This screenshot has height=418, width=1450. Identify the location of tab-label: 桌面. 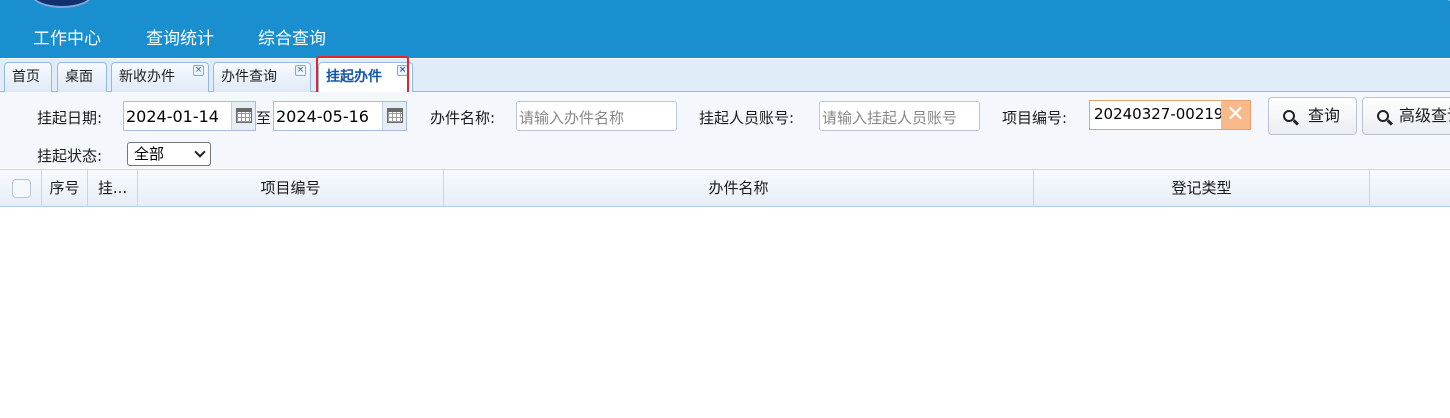
(79, 77).